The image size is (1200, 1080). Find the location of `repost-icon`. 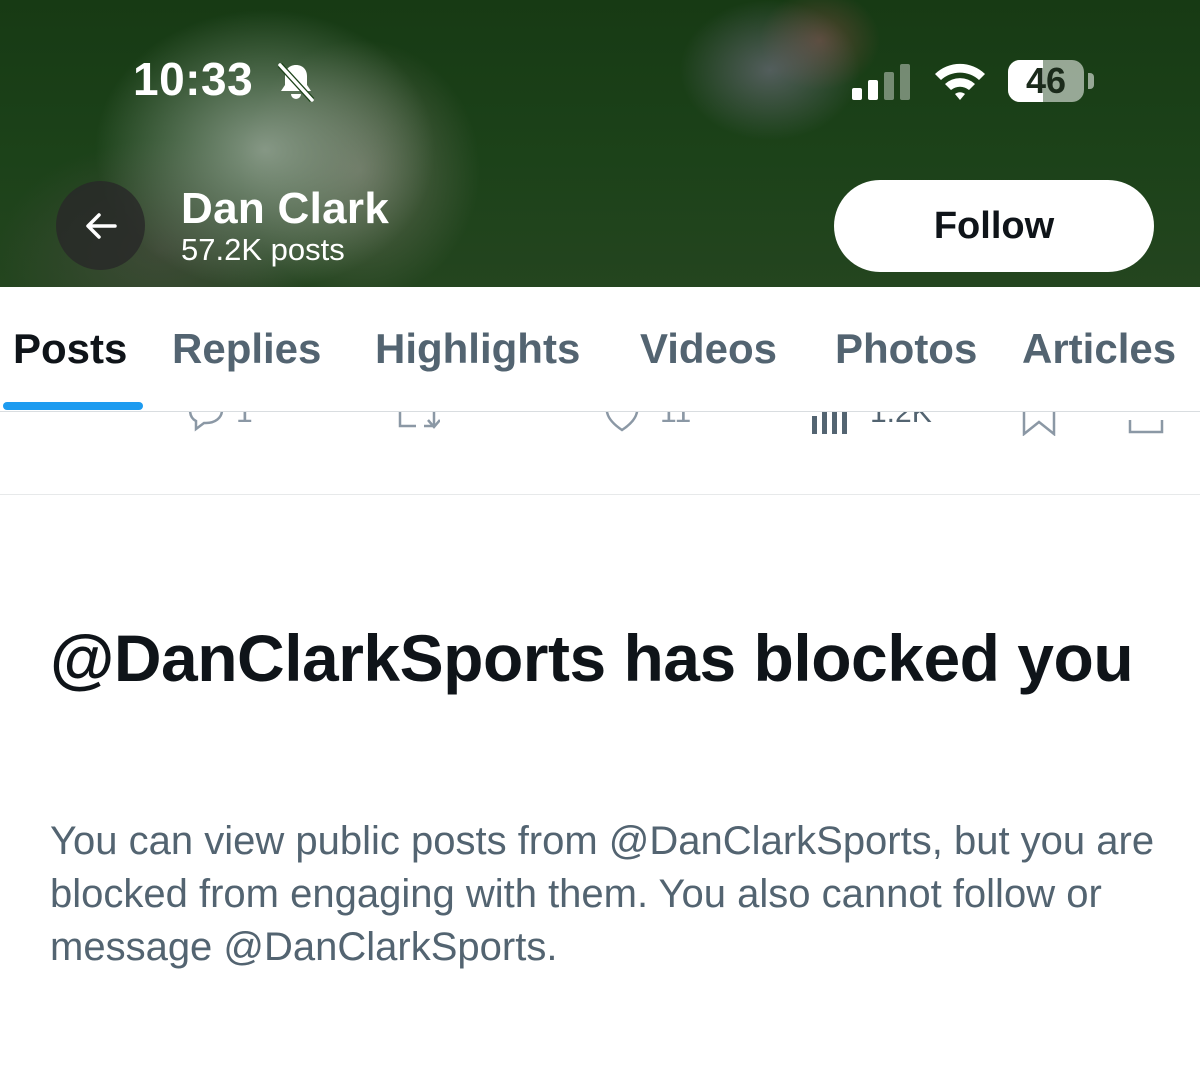

repost-icon is located at coordinates (417, 424).